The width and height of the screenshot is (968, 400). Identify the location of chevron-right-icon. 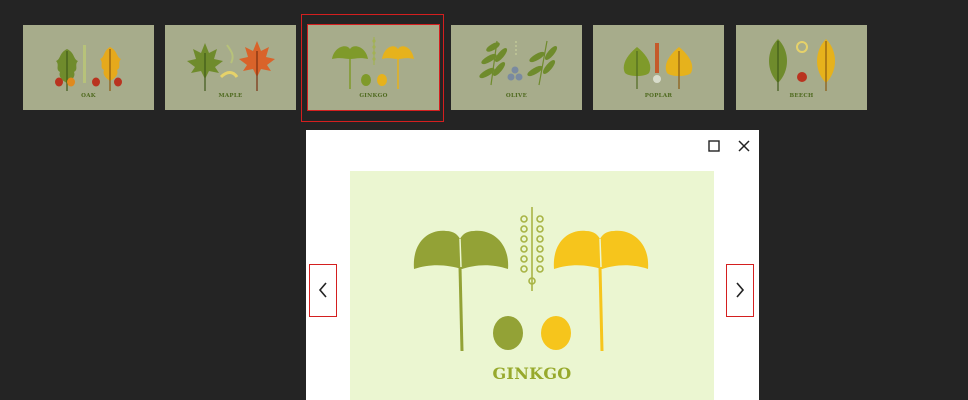
(740, 290).